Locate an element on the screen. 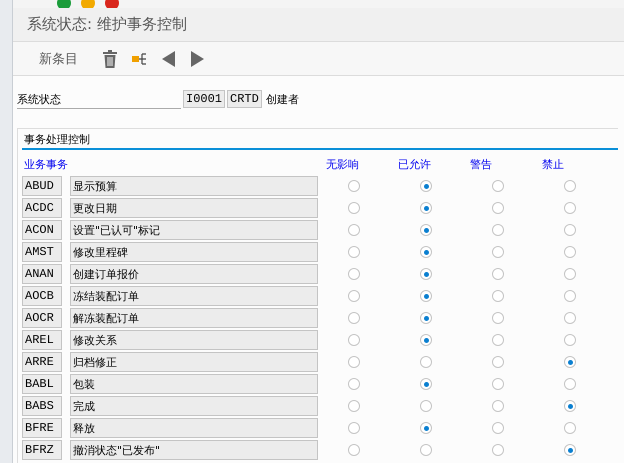  transaction-text: 更改日期 is located at coordinates (194, 208).